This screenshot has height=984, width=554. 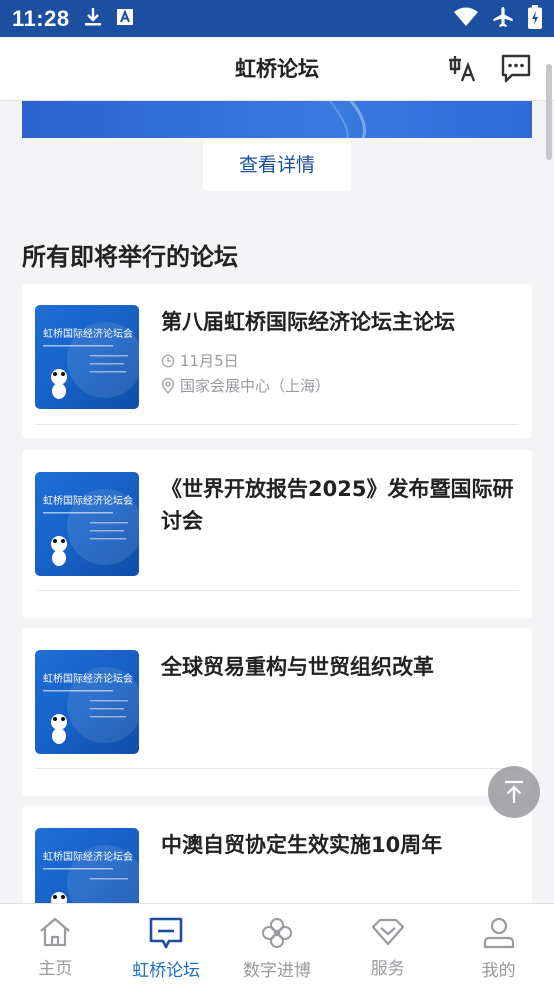 I want to click on tab-profile: 我的, so click(x=498, y=944).